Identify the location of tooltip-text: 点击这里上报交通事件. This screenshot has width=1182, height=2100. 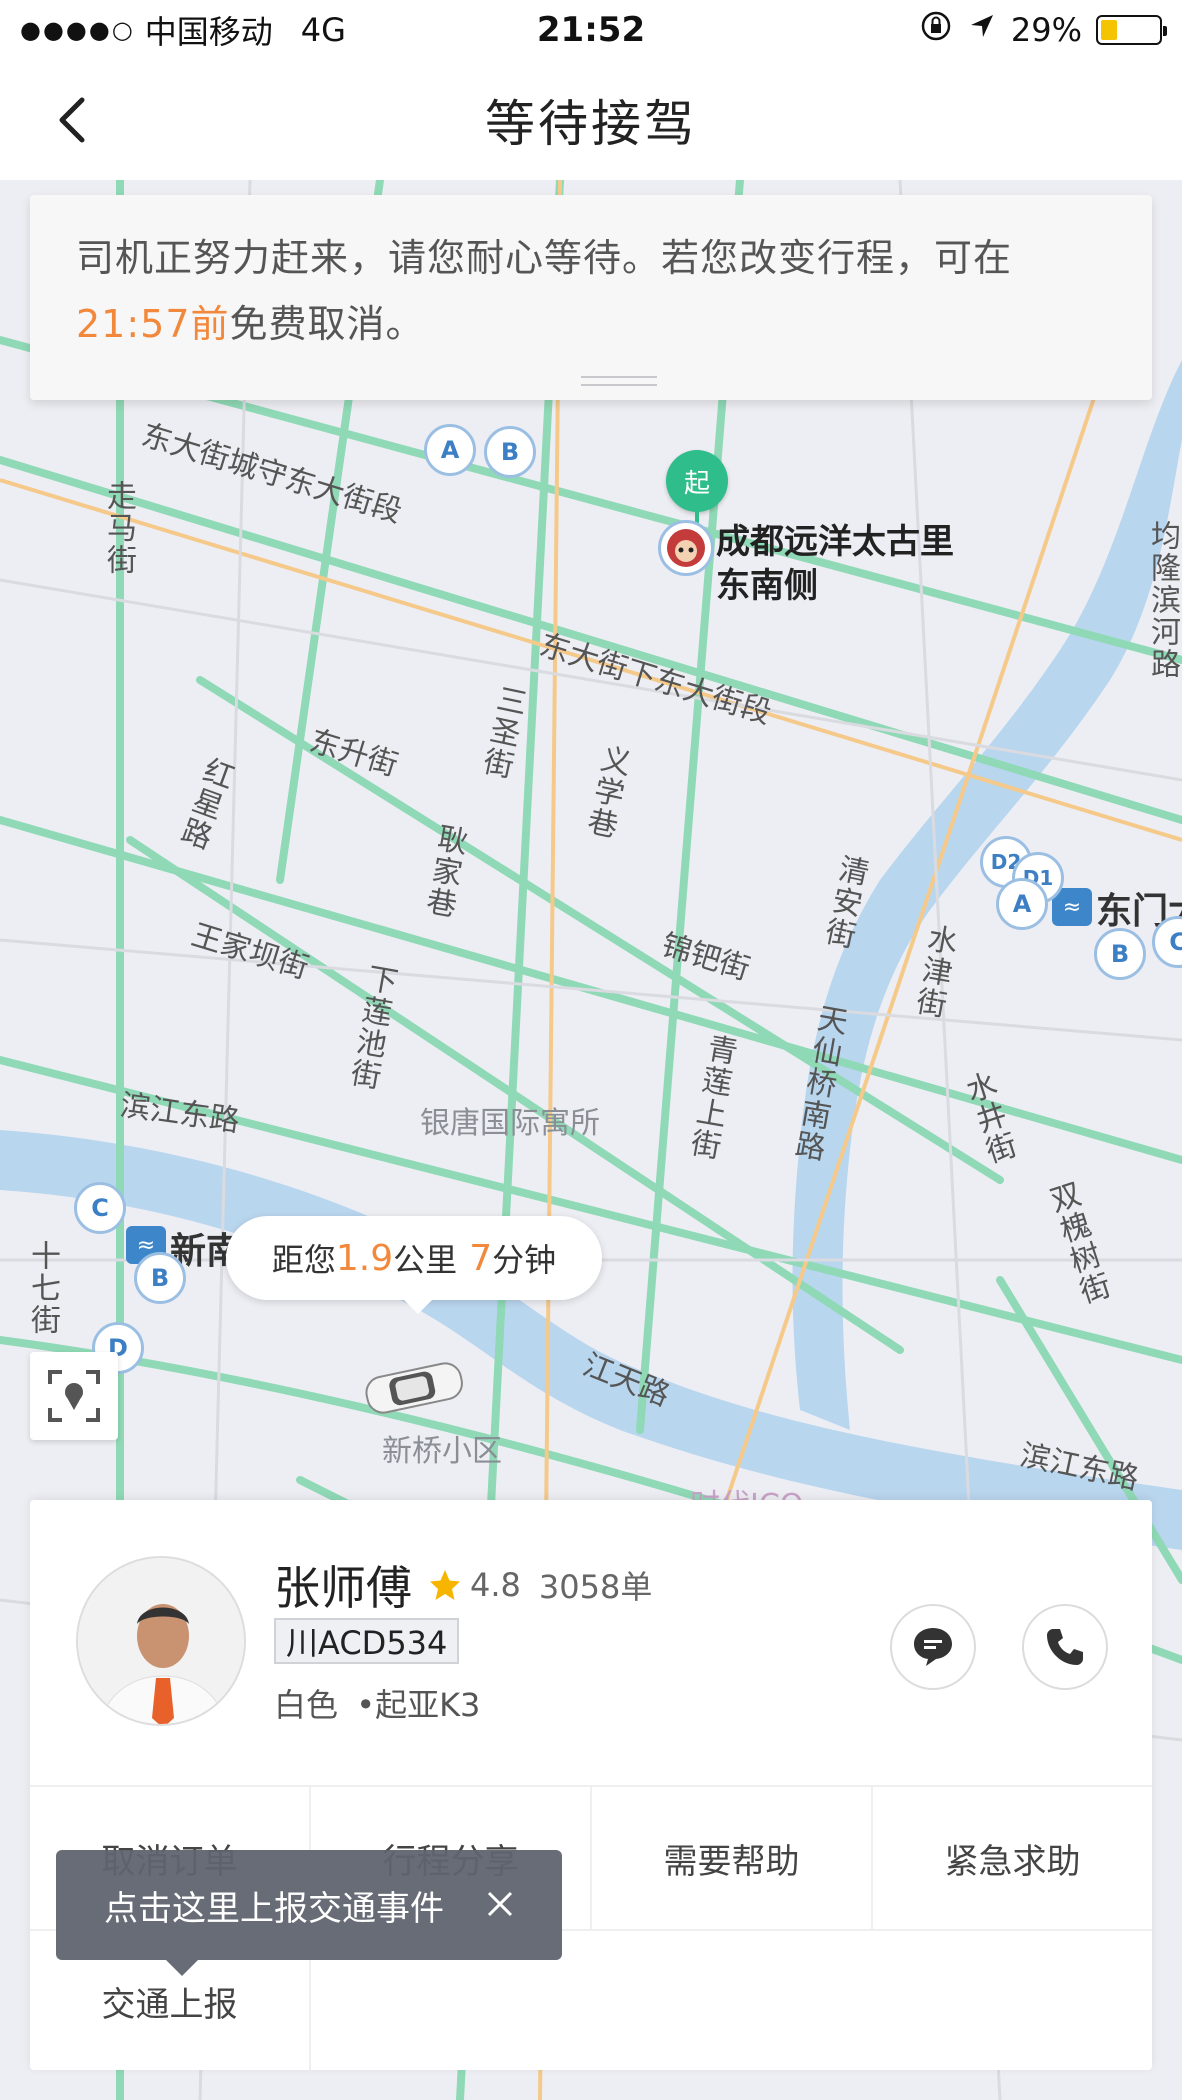
(274, 1908).